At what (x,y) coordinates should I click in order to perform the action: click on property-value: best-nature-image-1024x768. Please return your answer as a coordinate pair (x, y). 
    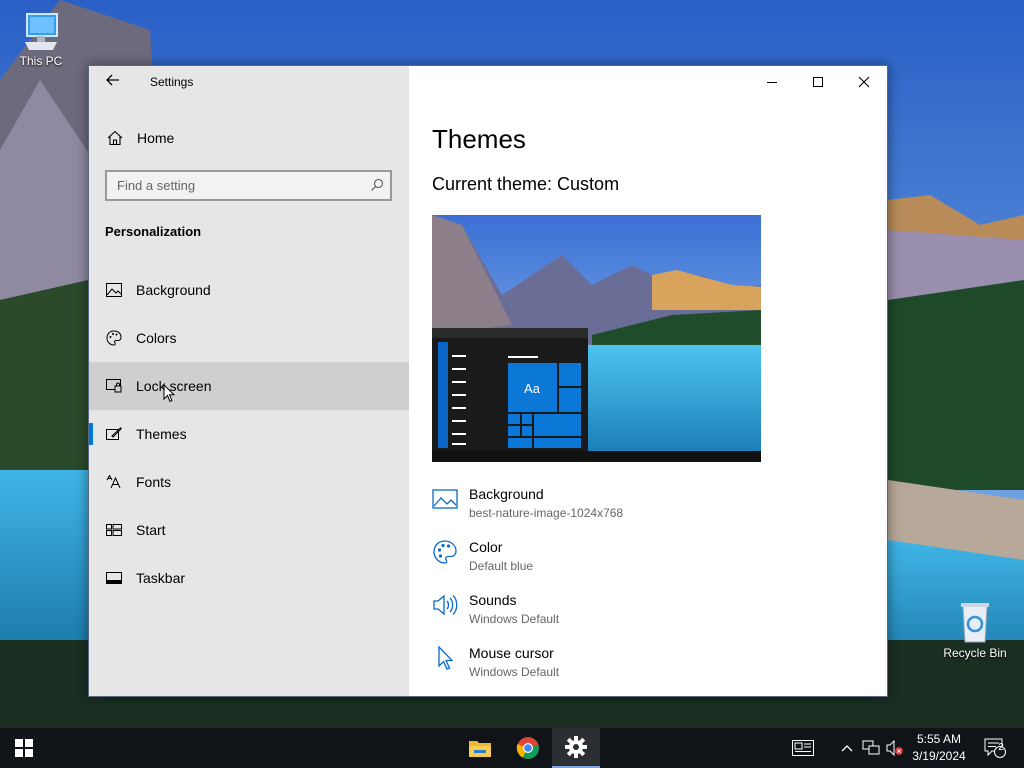
    Looking at the image, I should click on (546, 513).